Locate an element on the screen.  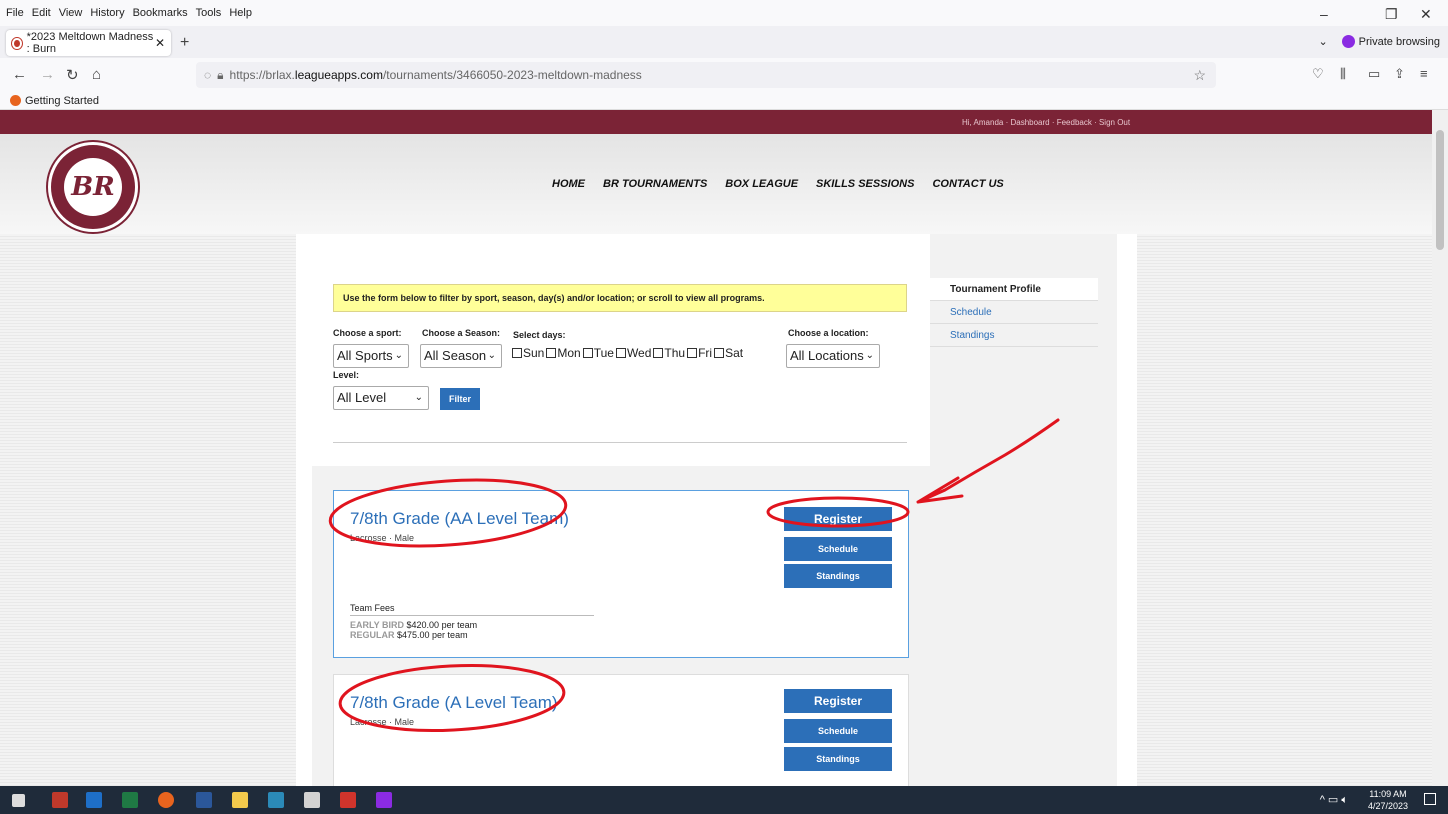
program-title: 7/8th Grade (AA Level Team) is located at coordinates (459, 519).